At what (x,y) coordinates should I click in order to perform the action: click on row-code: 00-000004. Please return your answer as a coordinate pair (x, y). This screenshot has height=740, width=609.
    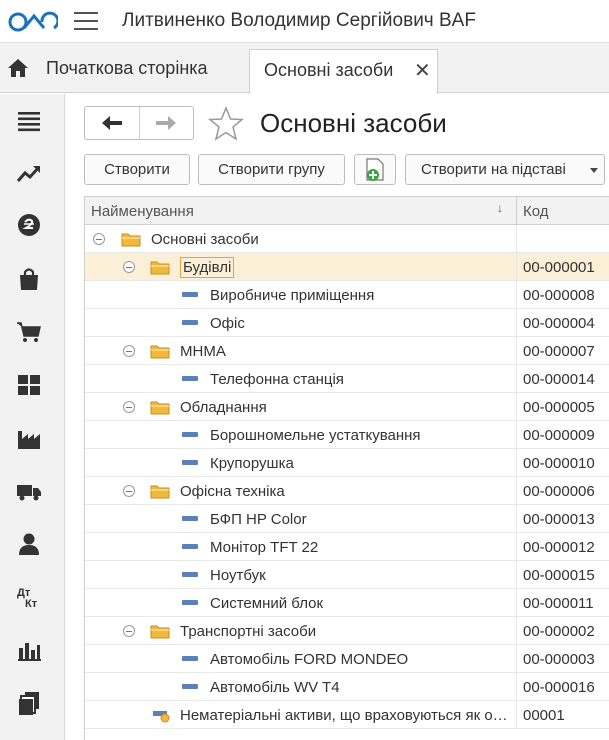
    Looking at the image, I should click on (559, 323).